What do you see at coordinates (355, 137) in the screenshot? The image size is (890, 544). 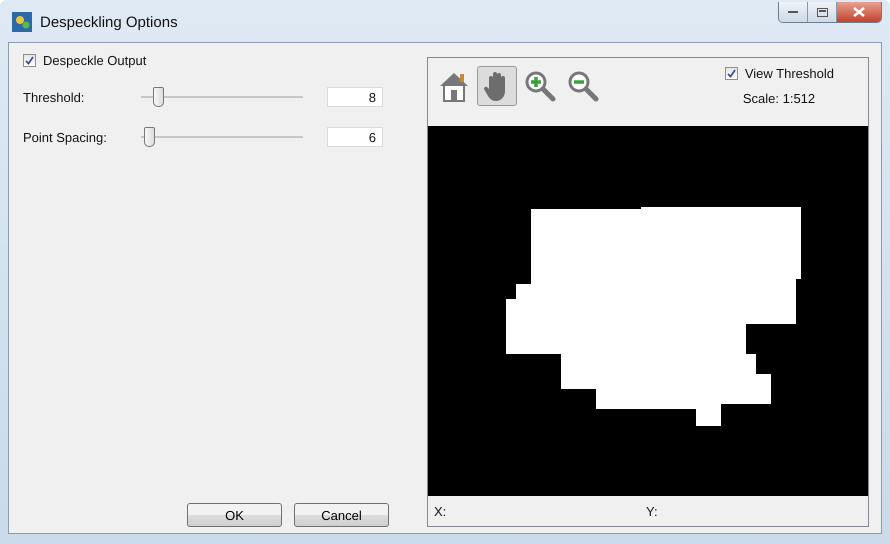 I see `value-field: 6` at bounding box center [355, 137].